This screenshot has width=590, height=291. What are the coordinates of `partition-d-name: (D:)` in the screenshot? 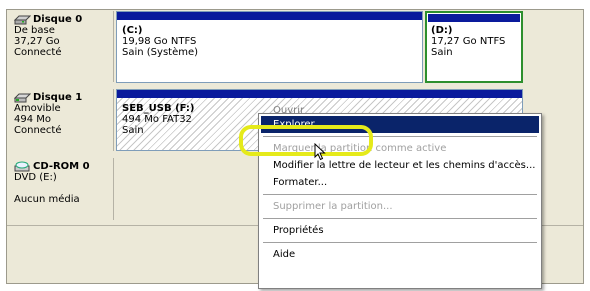 It's located at (442, 30).